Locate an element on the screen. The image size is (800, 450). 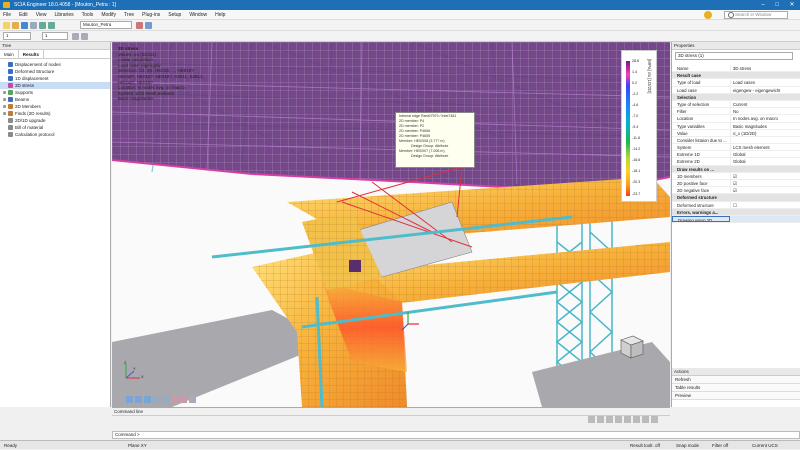
save-icon is located at coordinates (24, 25).